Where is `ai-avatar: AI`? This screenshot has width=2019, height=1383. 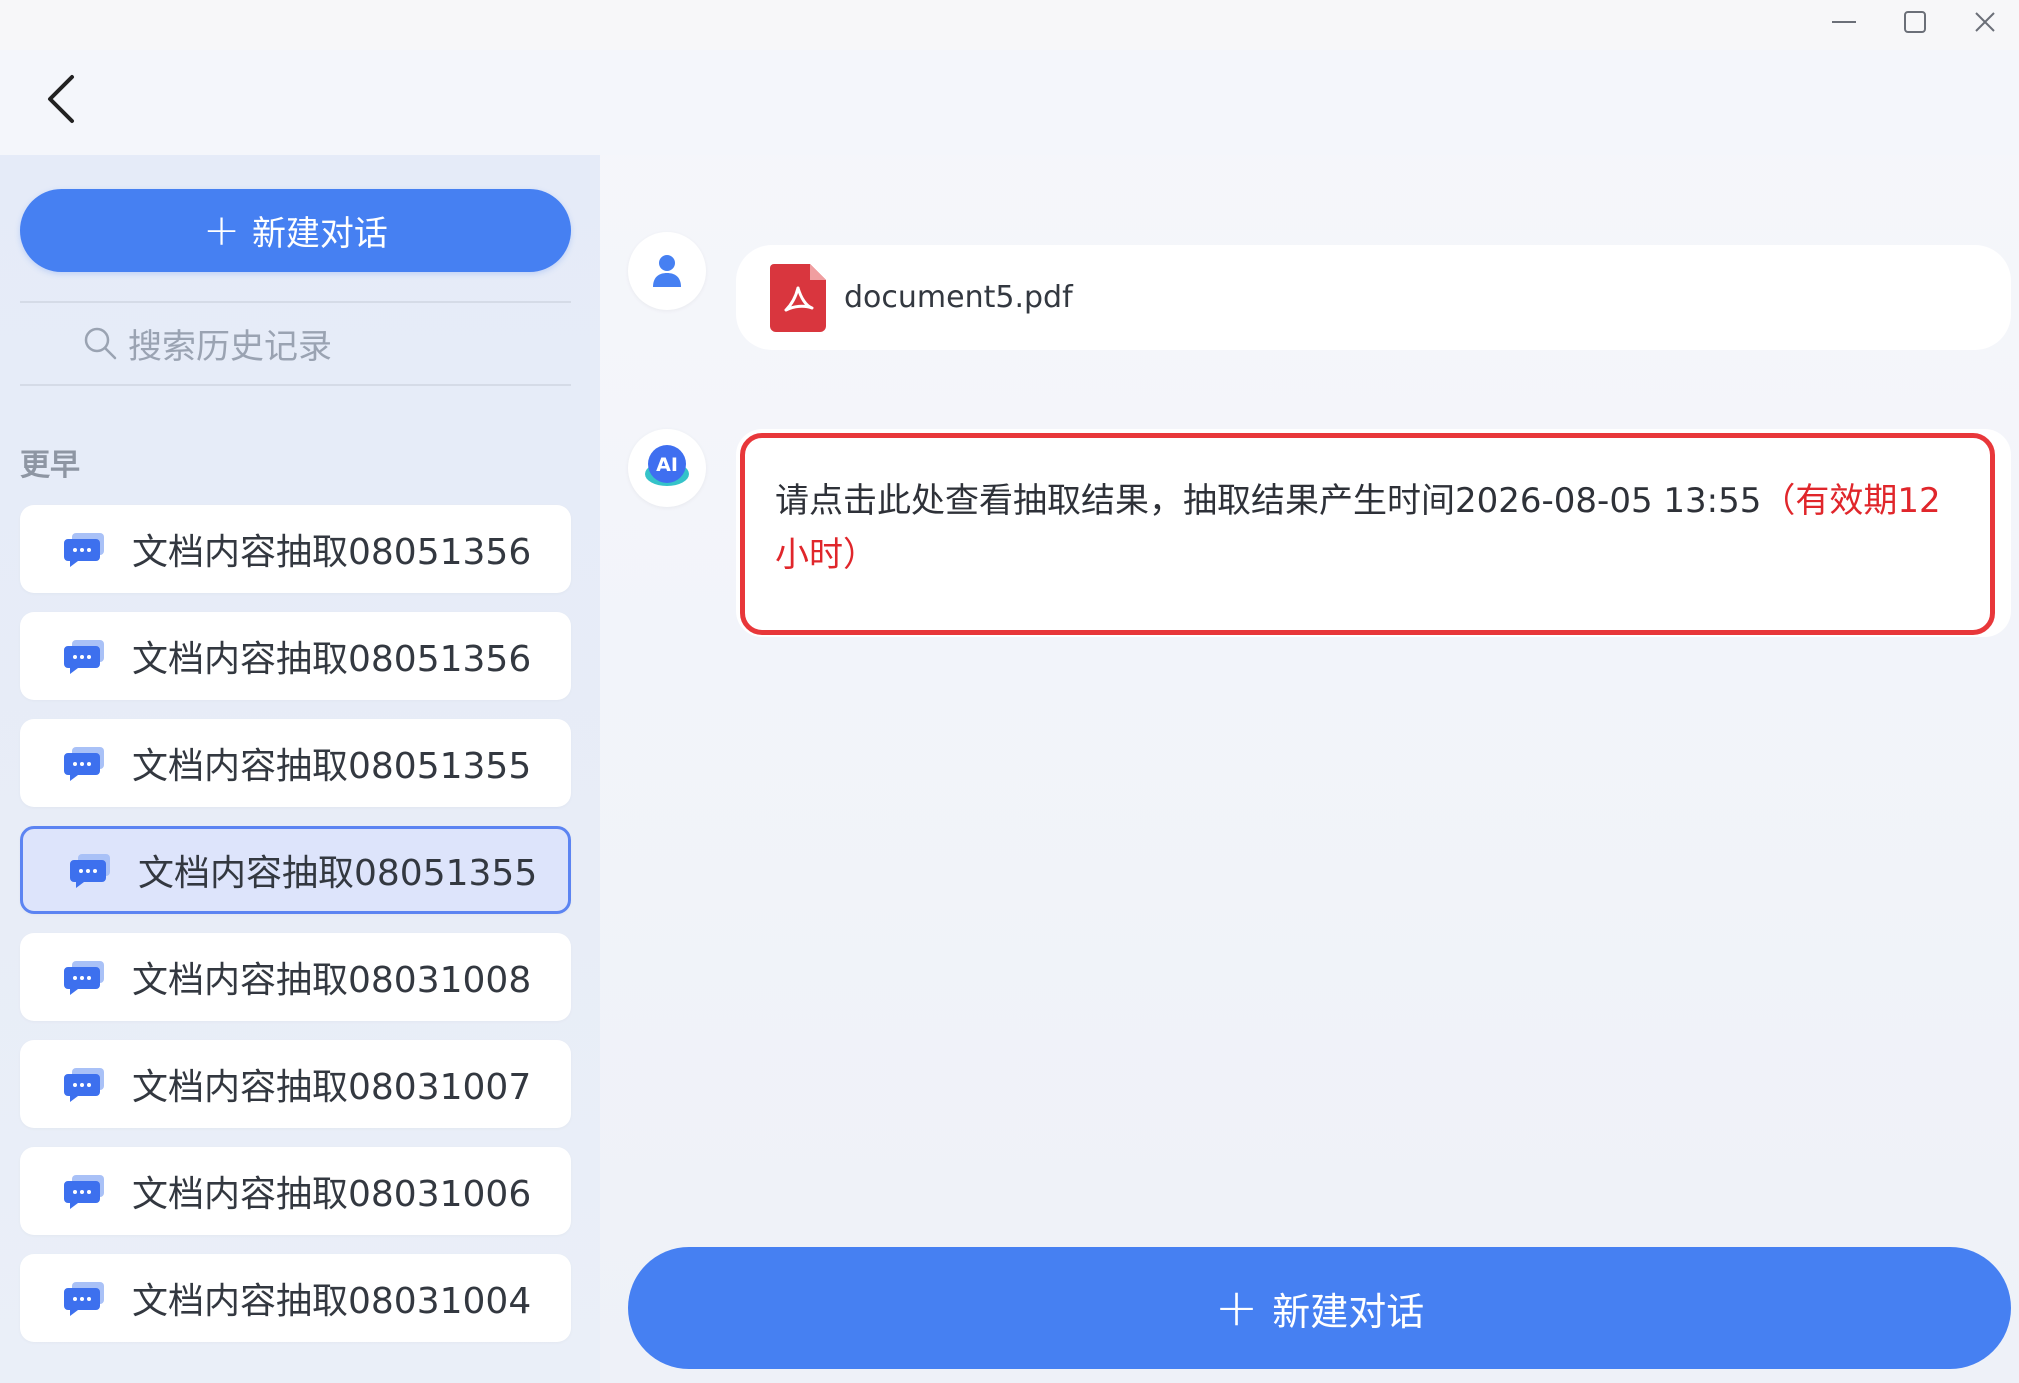
ai-avatar: AI is located at coordinates (667, 468).